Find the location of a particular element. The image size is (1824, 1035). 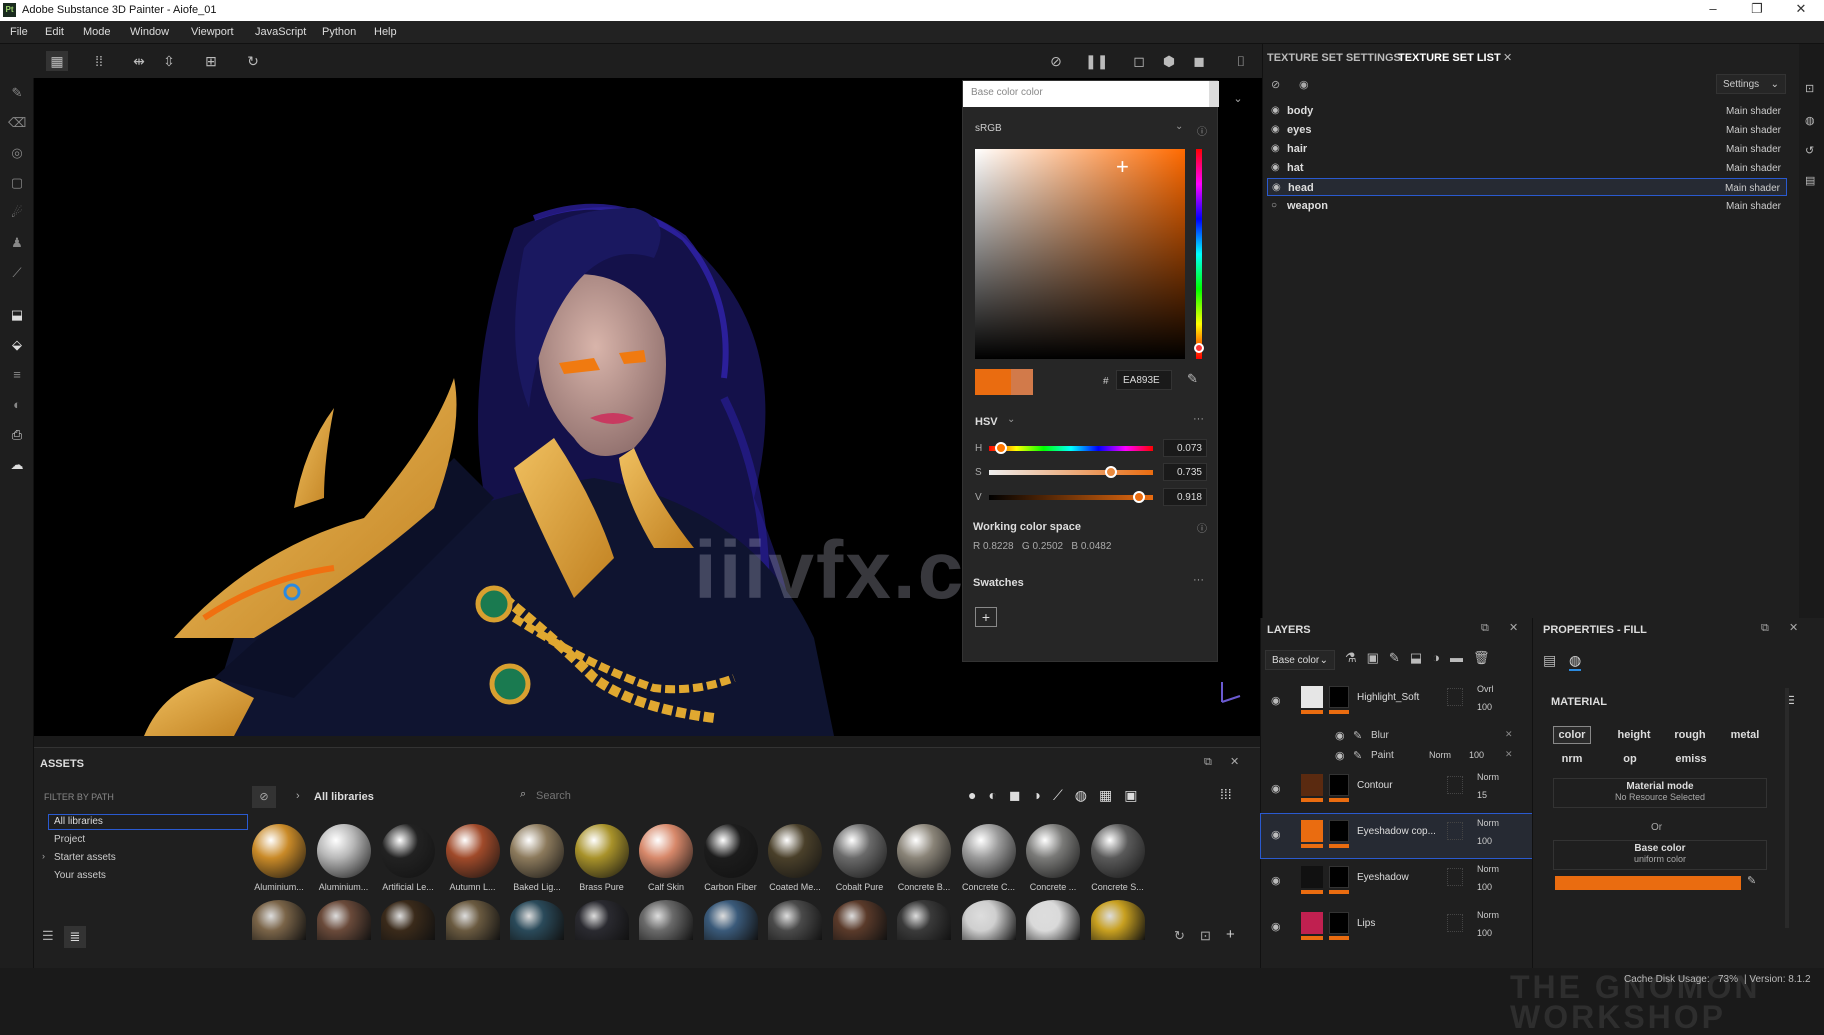

filter-toggle-icon: ⊘ is located at coordinates (264, 797).